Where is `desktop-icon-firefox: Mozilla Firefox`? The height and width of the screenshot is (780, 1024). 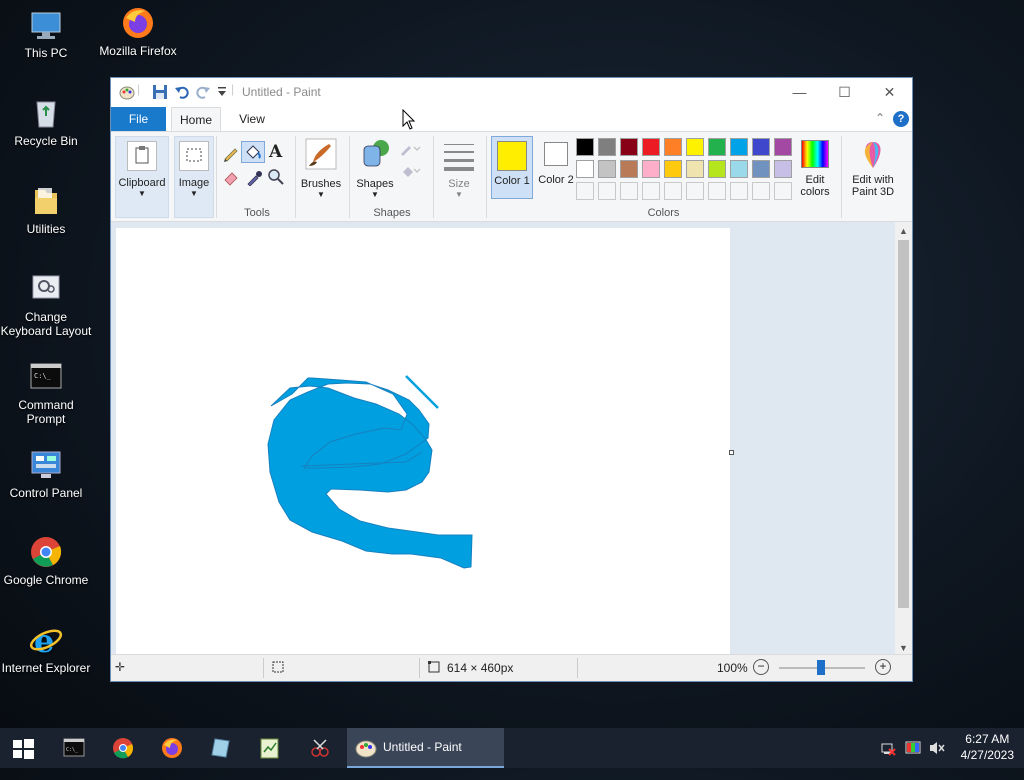
desktop-icon-firefox: Mozilla Firefox is located at coordinates (138, 32).